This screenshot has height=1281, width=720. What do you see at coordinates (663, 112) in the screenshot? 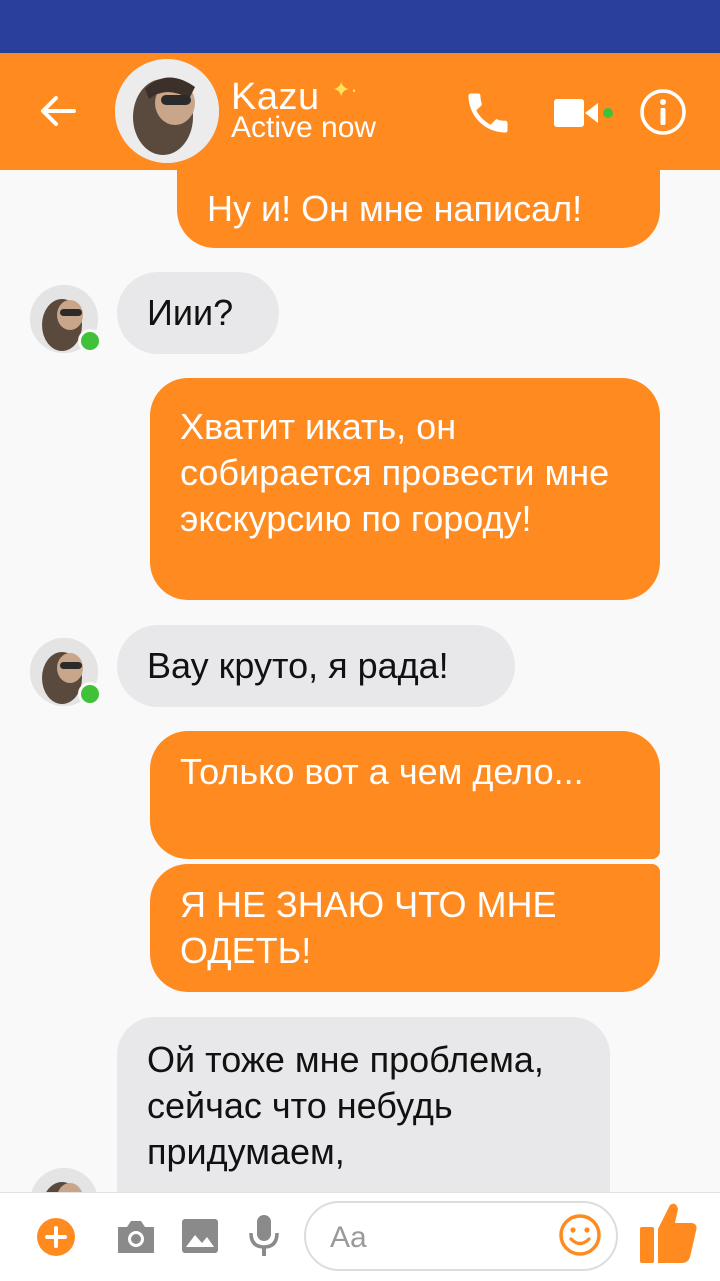
I see `info-icon` at bounding box center [663, 112].